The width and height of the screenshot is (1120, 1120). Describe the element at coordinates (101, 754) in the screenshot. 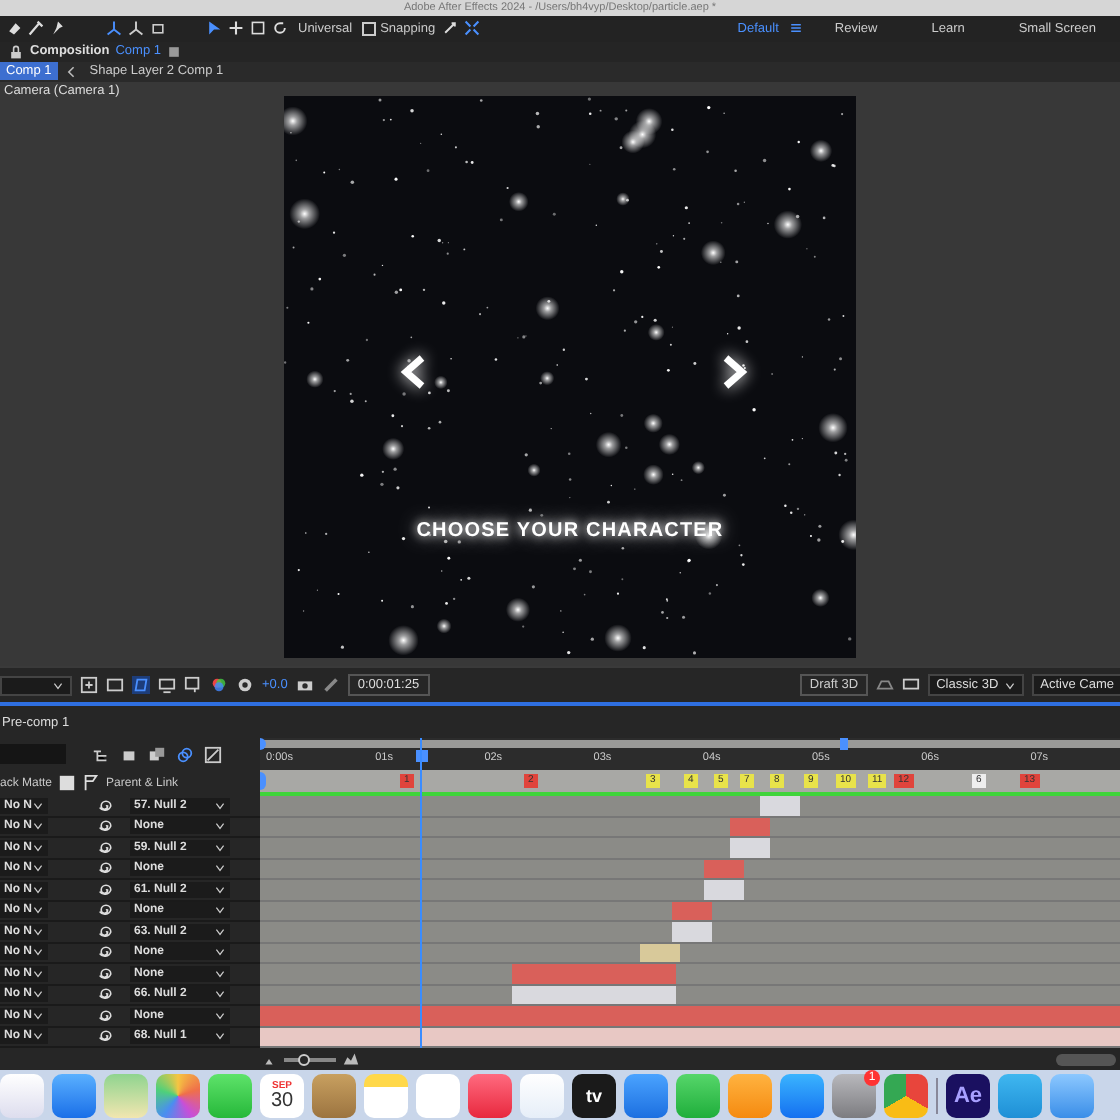

I see `hierarchy-icon` at that location.